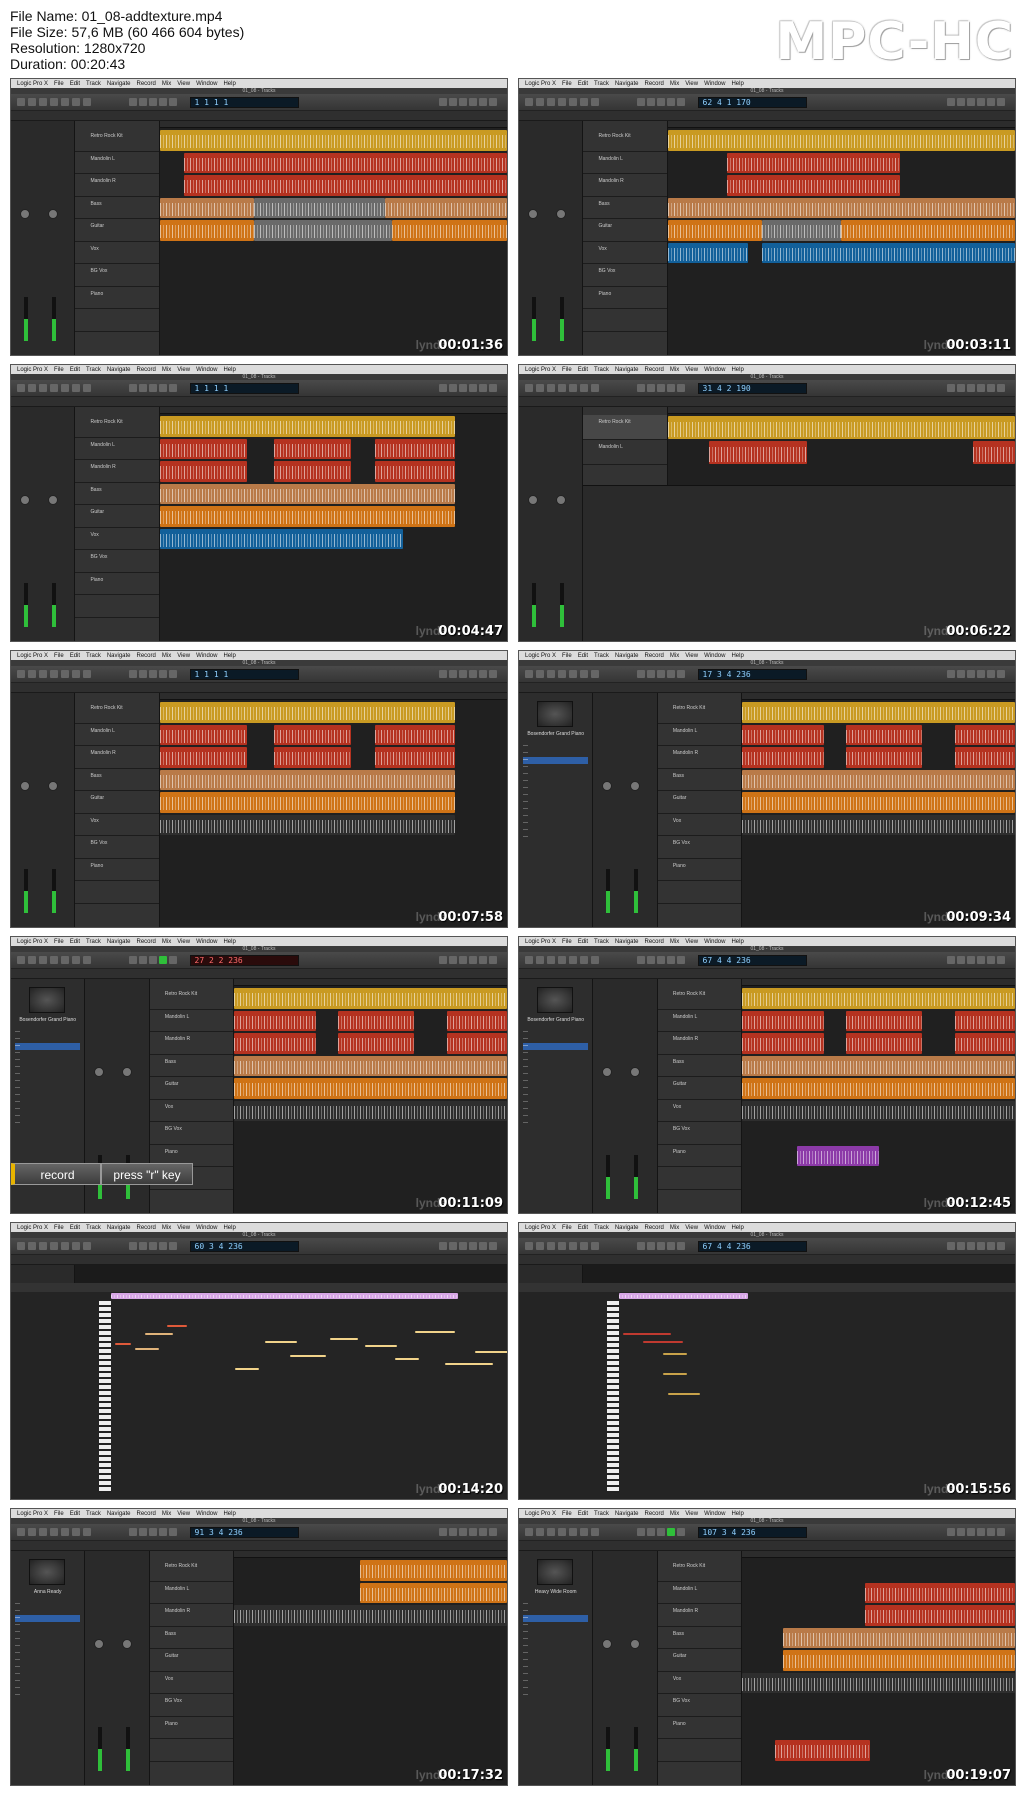 This screenshot has width=1024, height=1798. Describe the element at coordinates (370, 982) in the screenshot. I see `timeline-ruler` at that location.